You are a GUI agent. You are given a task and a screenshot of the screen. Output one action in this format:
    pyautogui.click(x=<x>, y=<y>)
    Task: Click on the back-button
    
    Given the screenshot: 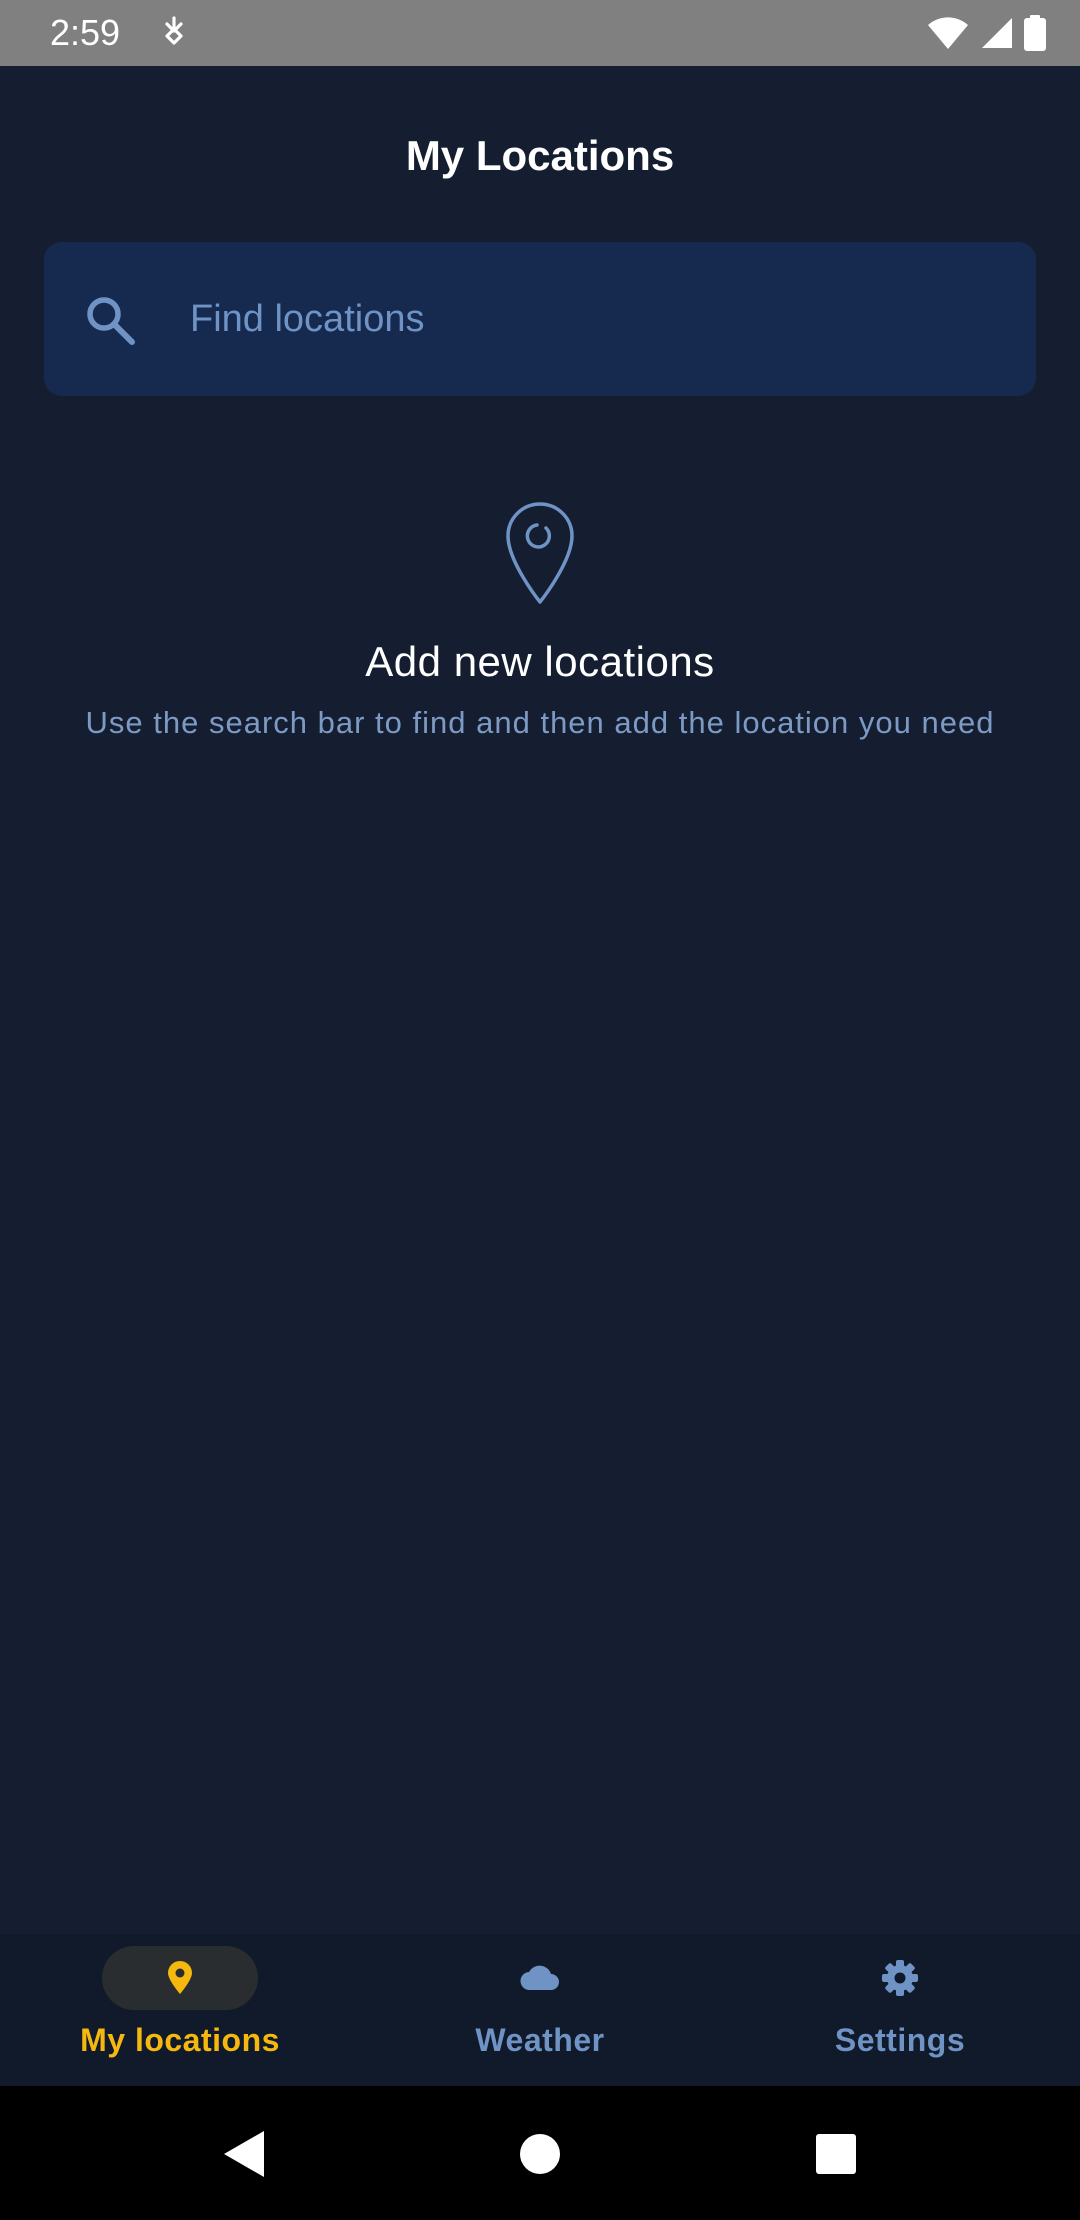 What is the action you would take?
    pyautogui.click(x=244, y=2154)
    